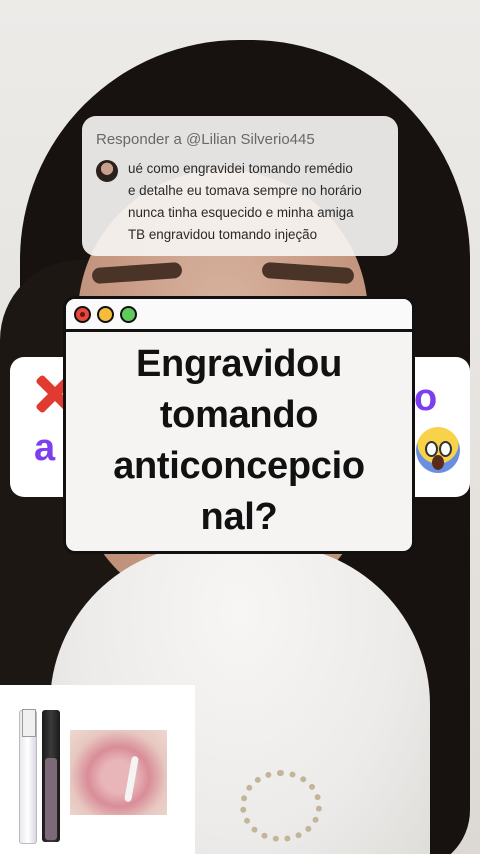  Describe the element at coordinates (118, 772) in the screenshot. I see `glossy-lips-image` at that location.